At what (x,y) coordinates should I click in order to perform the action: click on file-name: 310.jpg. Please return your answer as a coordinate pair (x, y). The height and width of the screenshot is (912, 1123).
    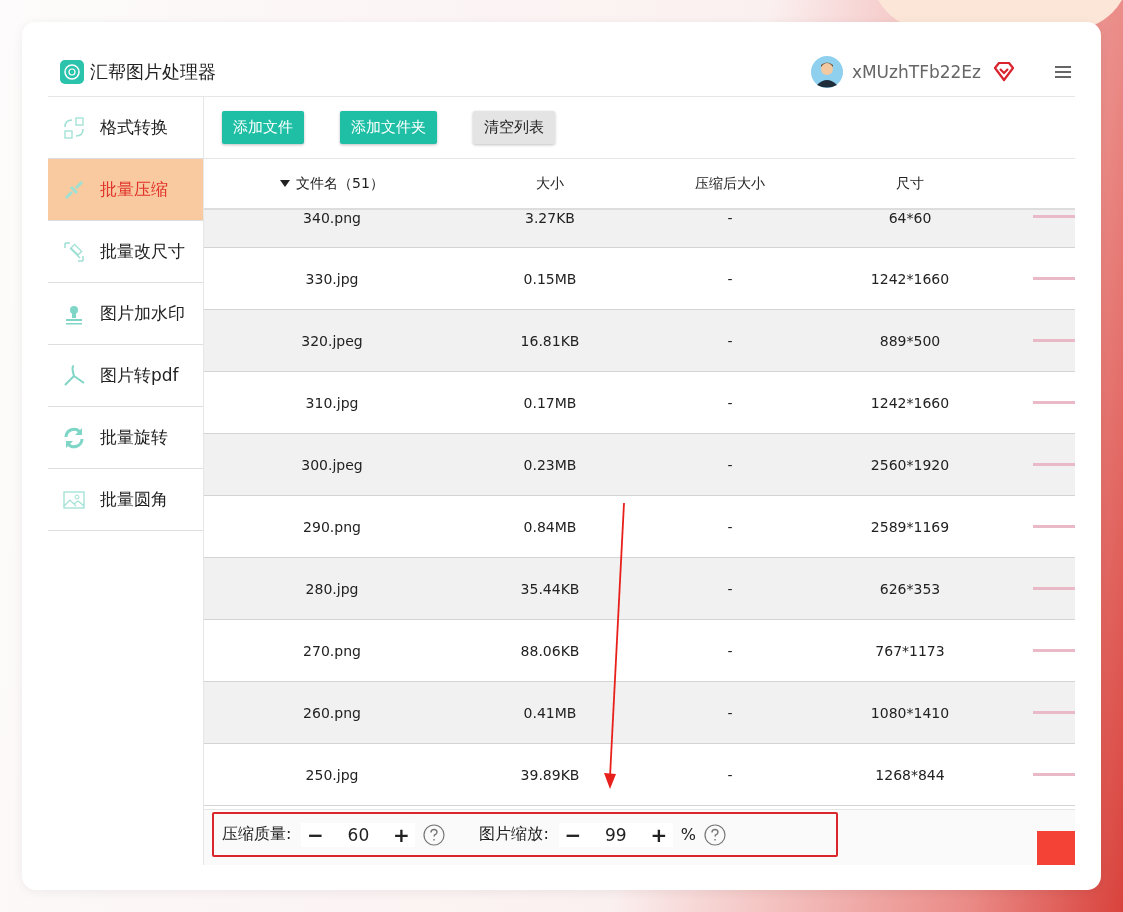
    Looking at the image, I should click on (332, 402).